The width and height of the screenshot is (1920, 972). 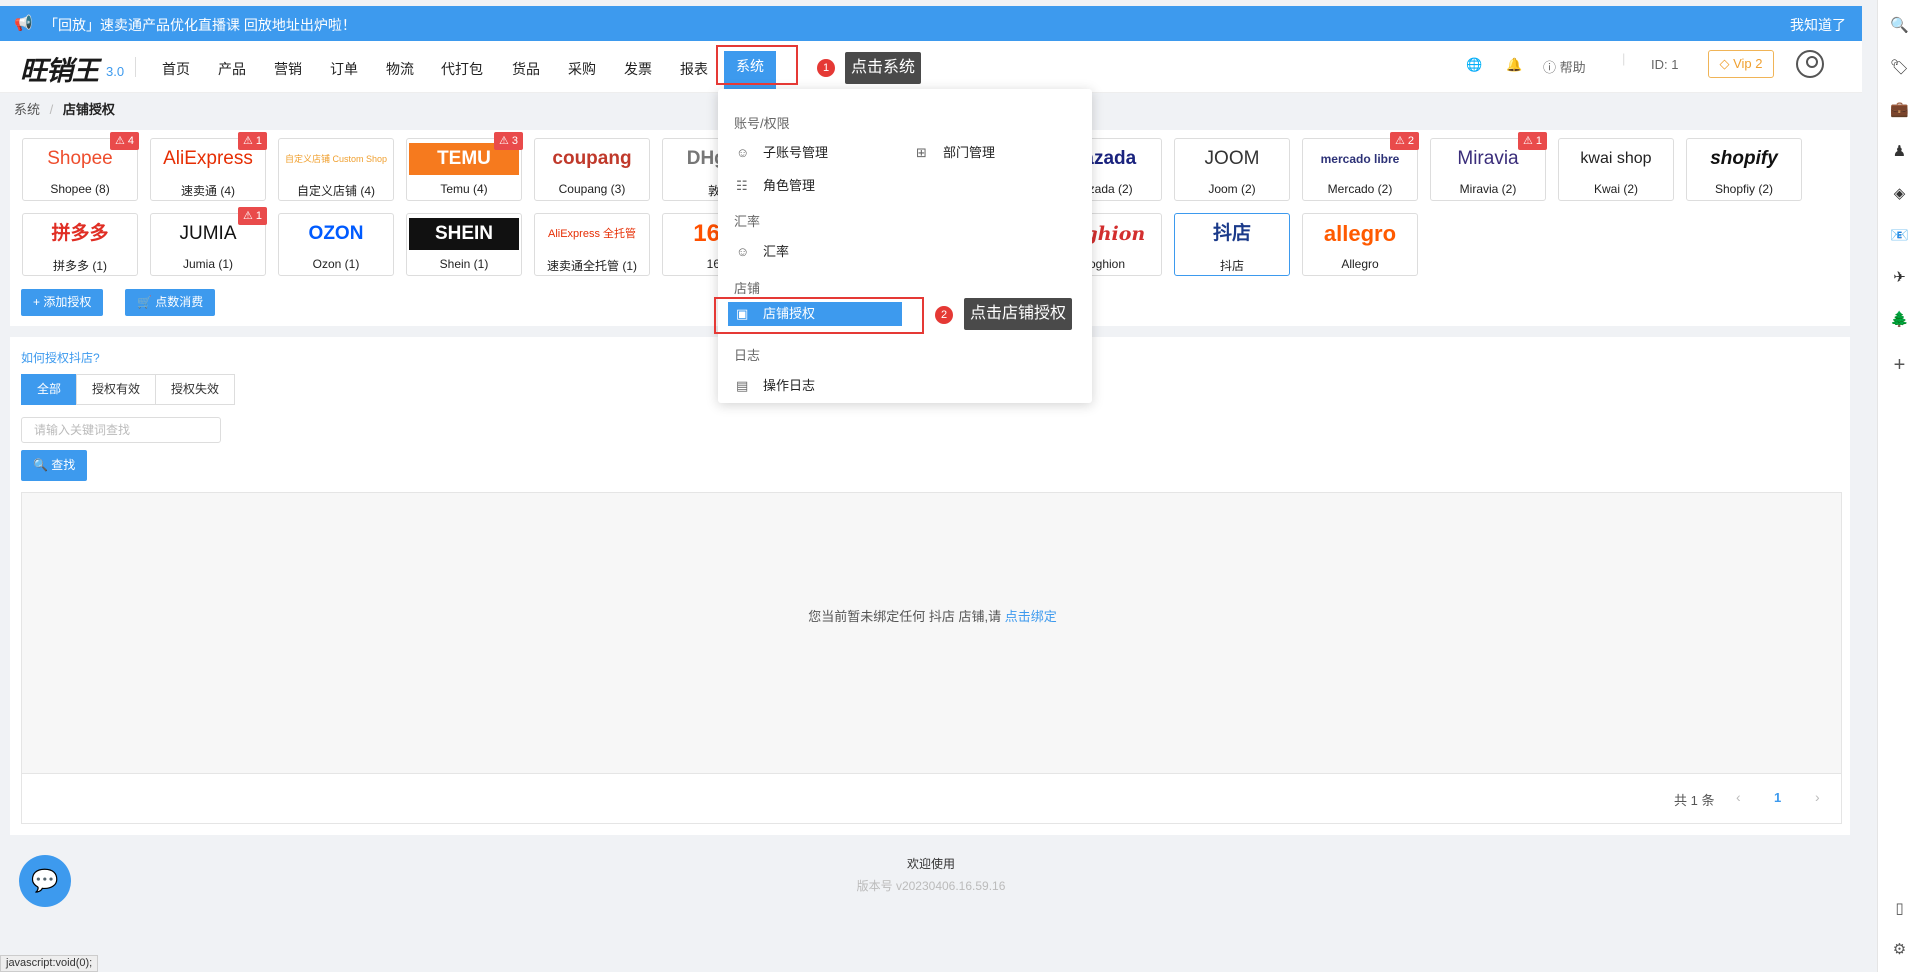 I want to click on shop-card-ozon: OZON Ozon (1), so click(x=336, y=244).